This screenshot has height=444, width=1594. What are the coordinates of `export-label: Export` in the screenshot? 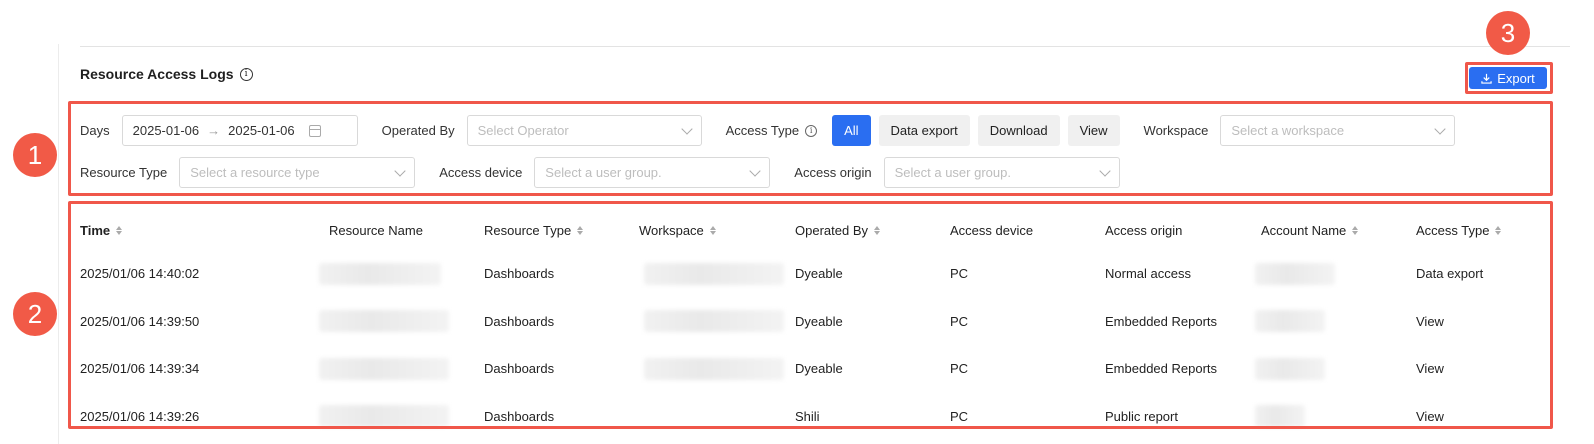 It's located at (1516, 78).